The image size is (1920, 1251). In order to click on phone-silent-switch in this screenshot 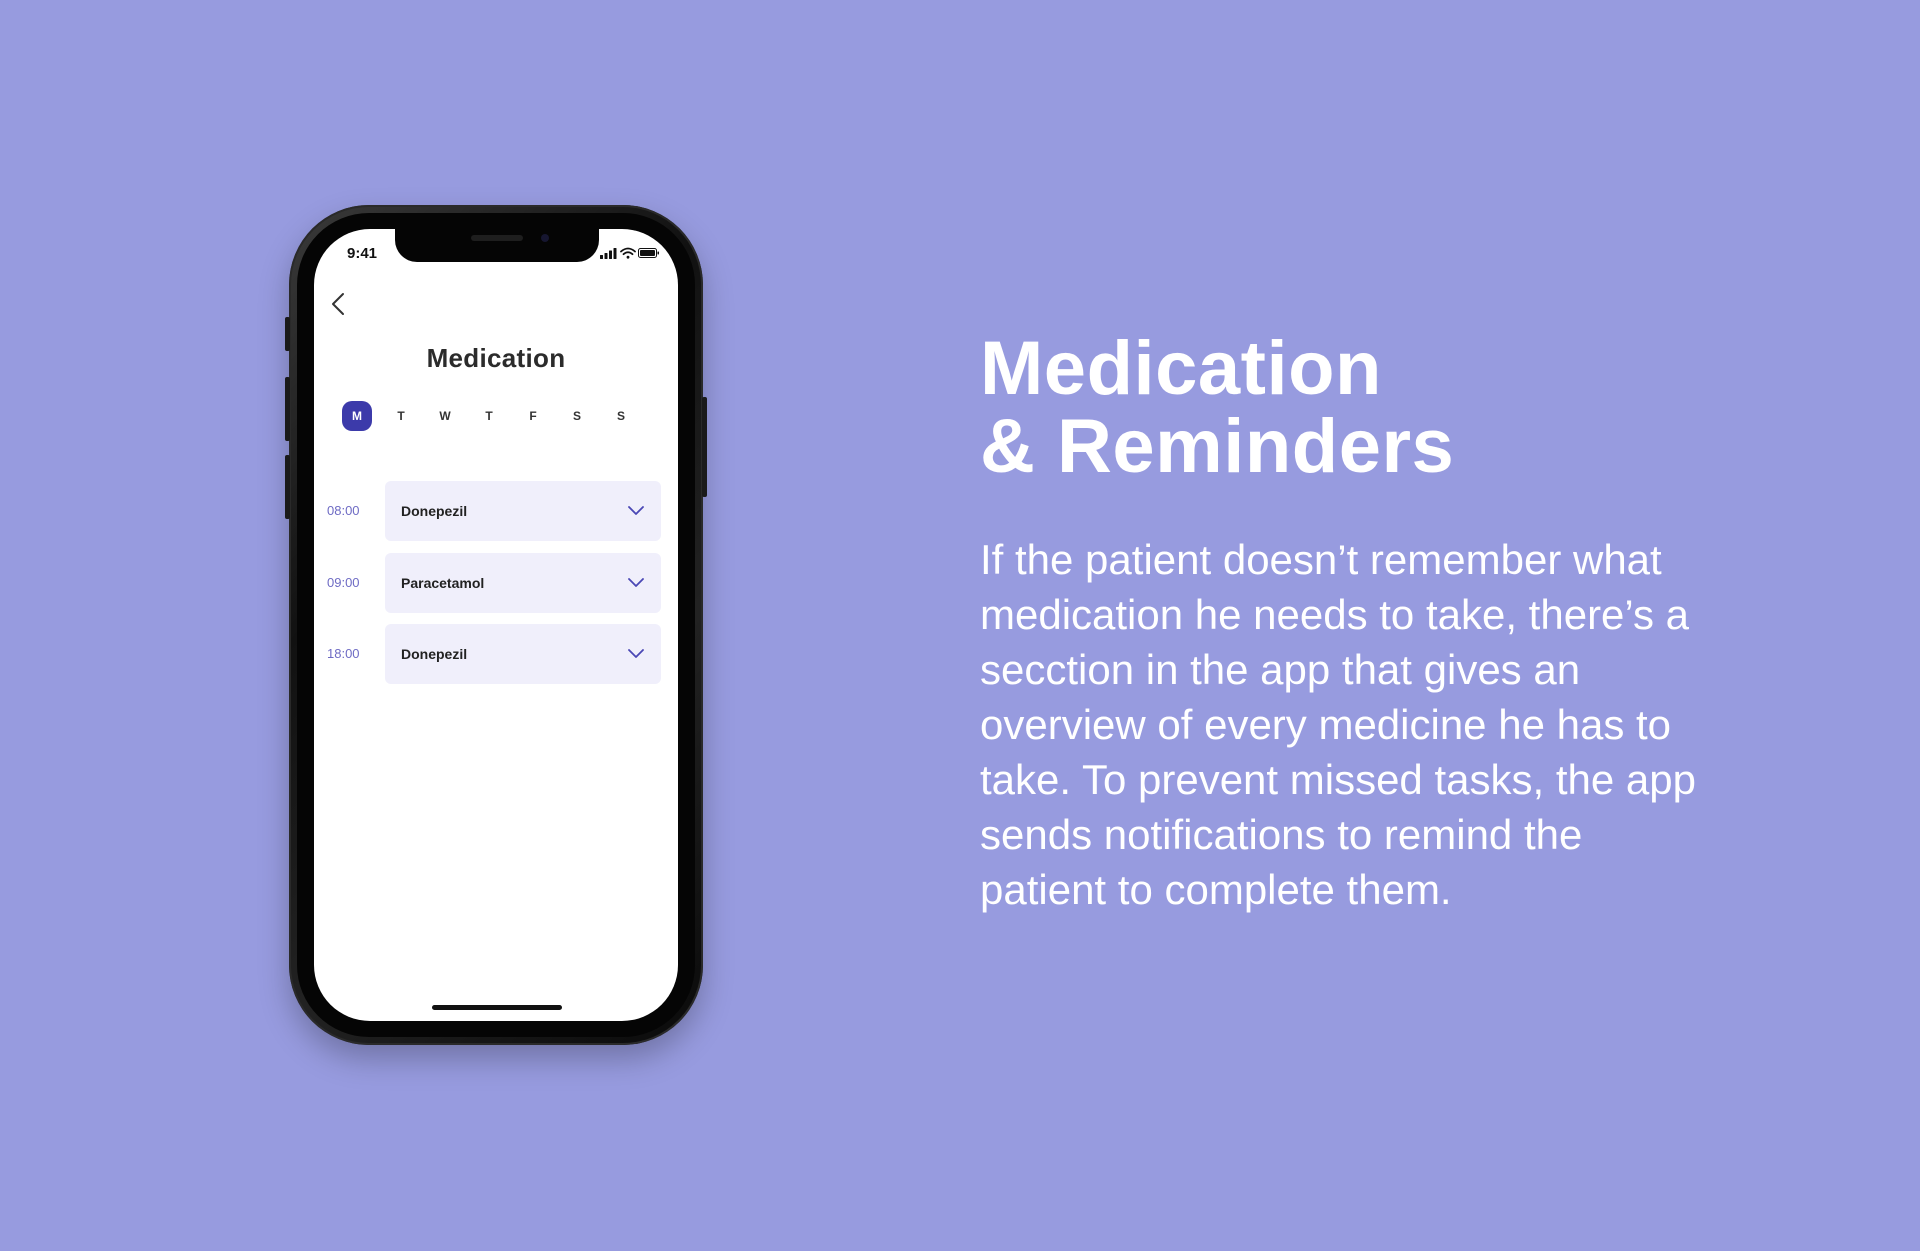, I will do `click(287, 334)`.